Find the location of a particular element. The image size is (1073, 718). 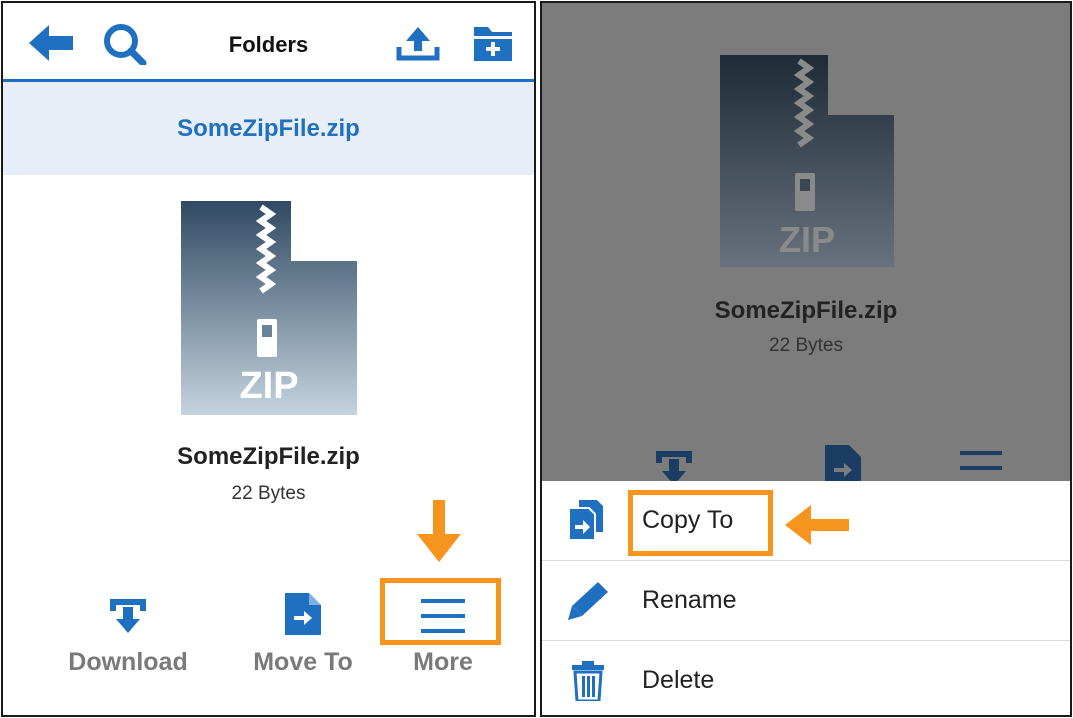

more-label: More is located at coordinates (443, 662).